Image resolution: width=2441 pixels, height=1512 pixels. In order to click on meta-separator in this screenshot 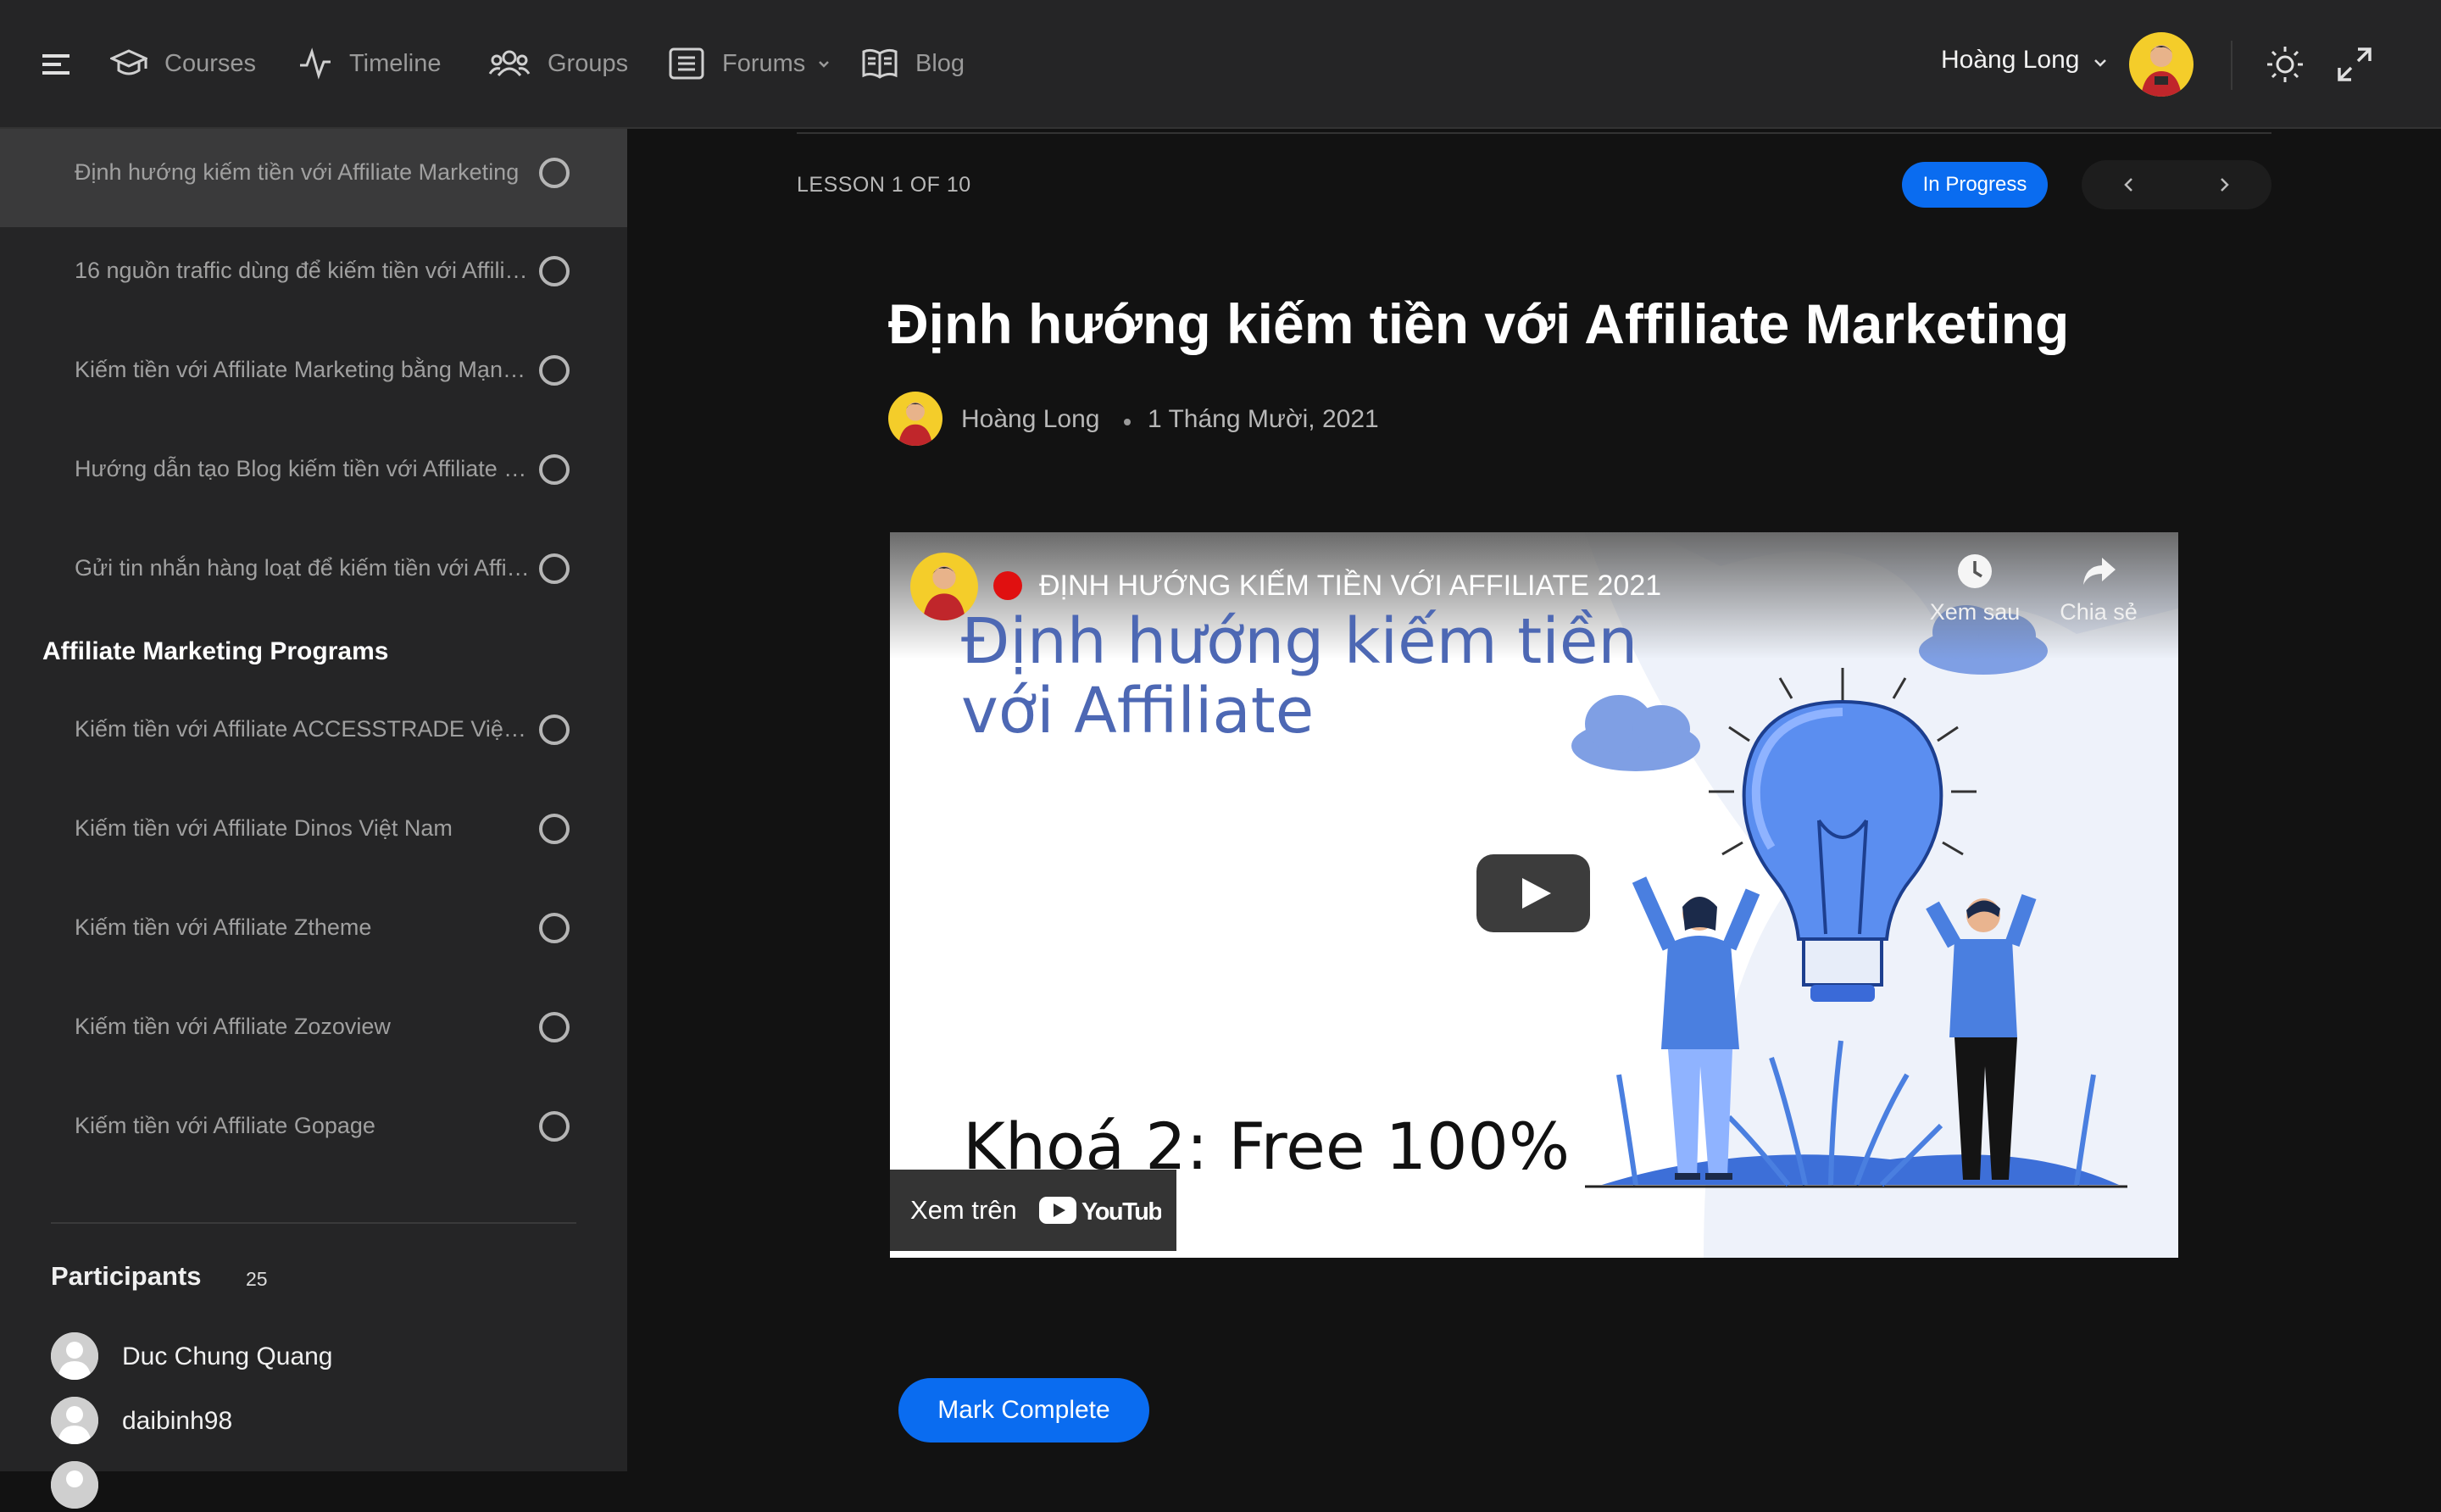, I will do `click(1128, 422)`.